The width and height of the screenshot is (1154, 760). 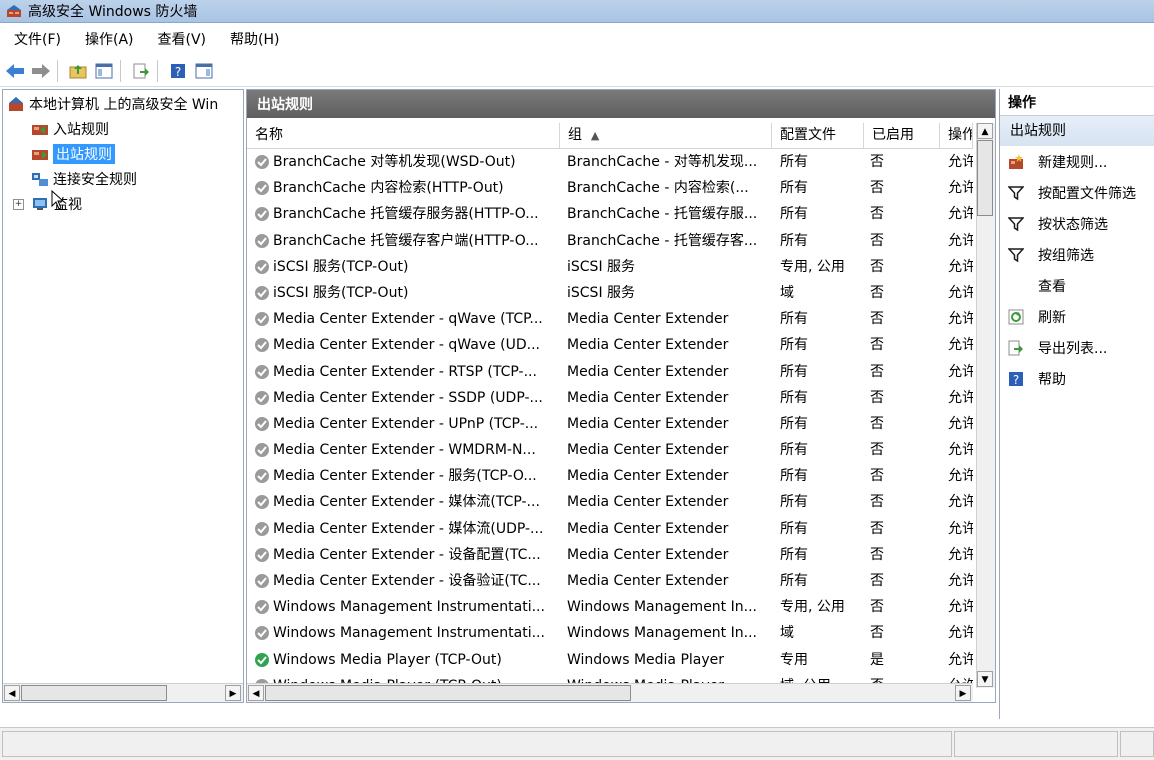 I want to click on action-item: 刷新, so click(x=1077, y=316).